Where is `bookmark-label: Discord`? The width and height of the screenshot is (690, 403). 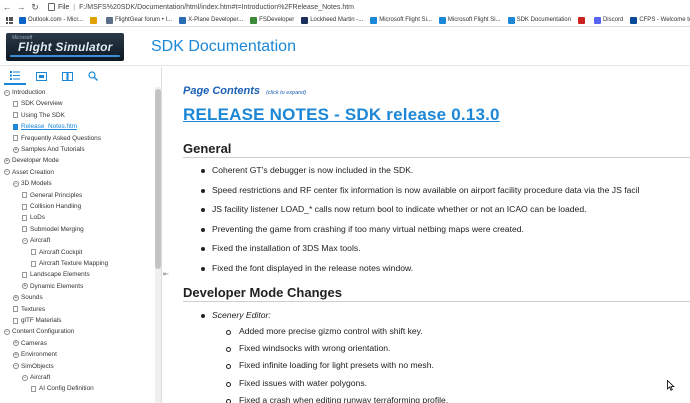 bookmark-label: Discord is located at coordinates (613, 20).